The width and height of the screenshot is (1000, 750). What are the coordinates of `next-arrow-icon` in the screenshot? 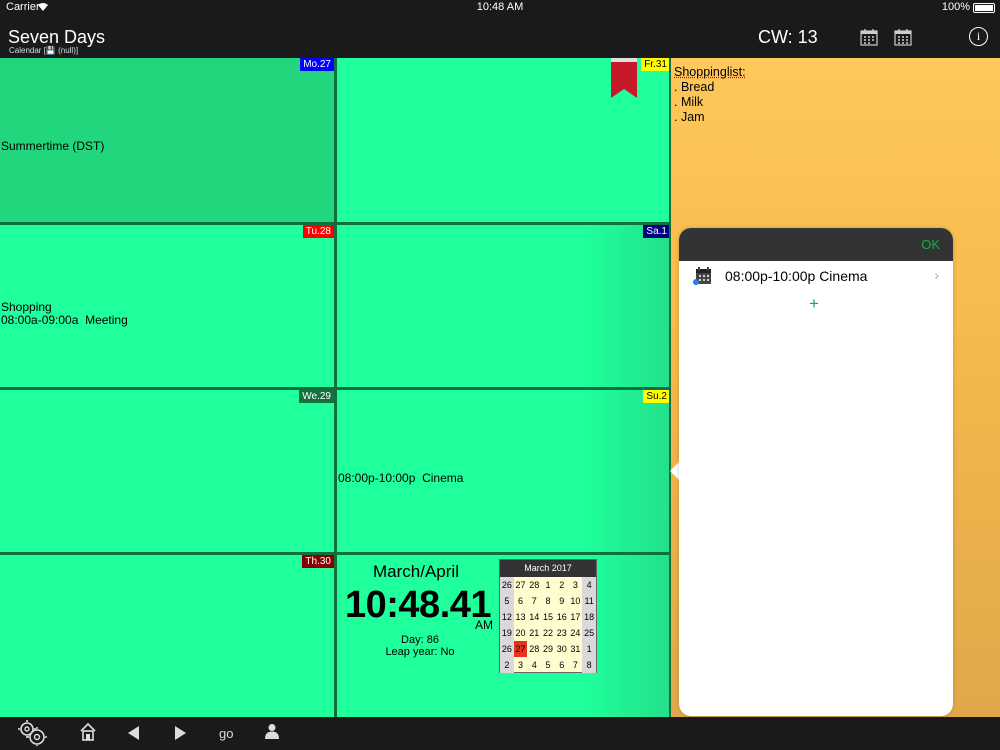 It's located at (180, 733).